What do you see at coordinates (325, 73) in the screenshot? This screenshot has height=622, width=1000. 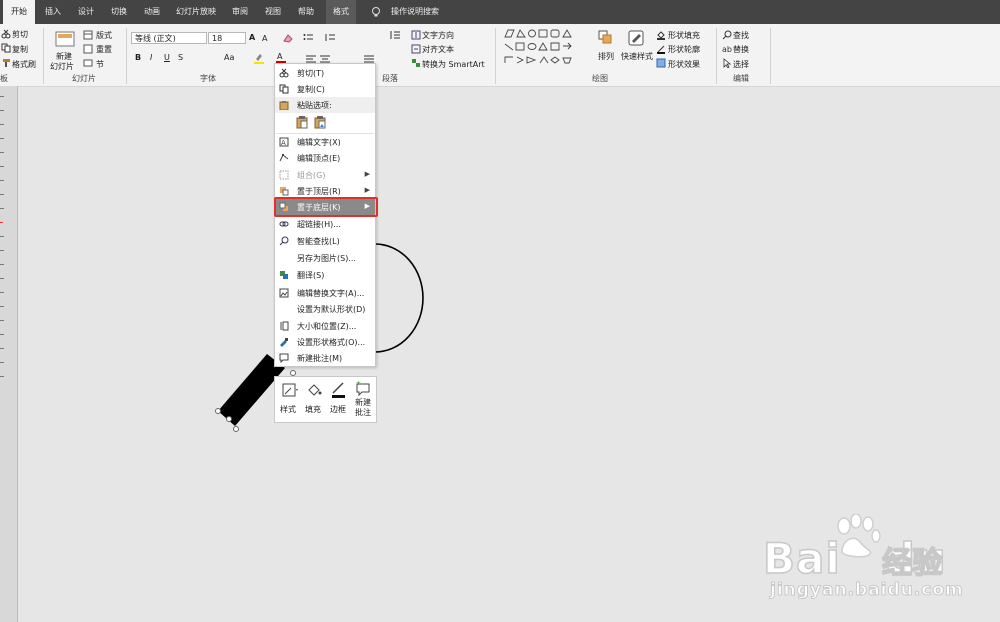 I see `menu-item-cut: 剪切(T)` at bounding box center [325, 73].